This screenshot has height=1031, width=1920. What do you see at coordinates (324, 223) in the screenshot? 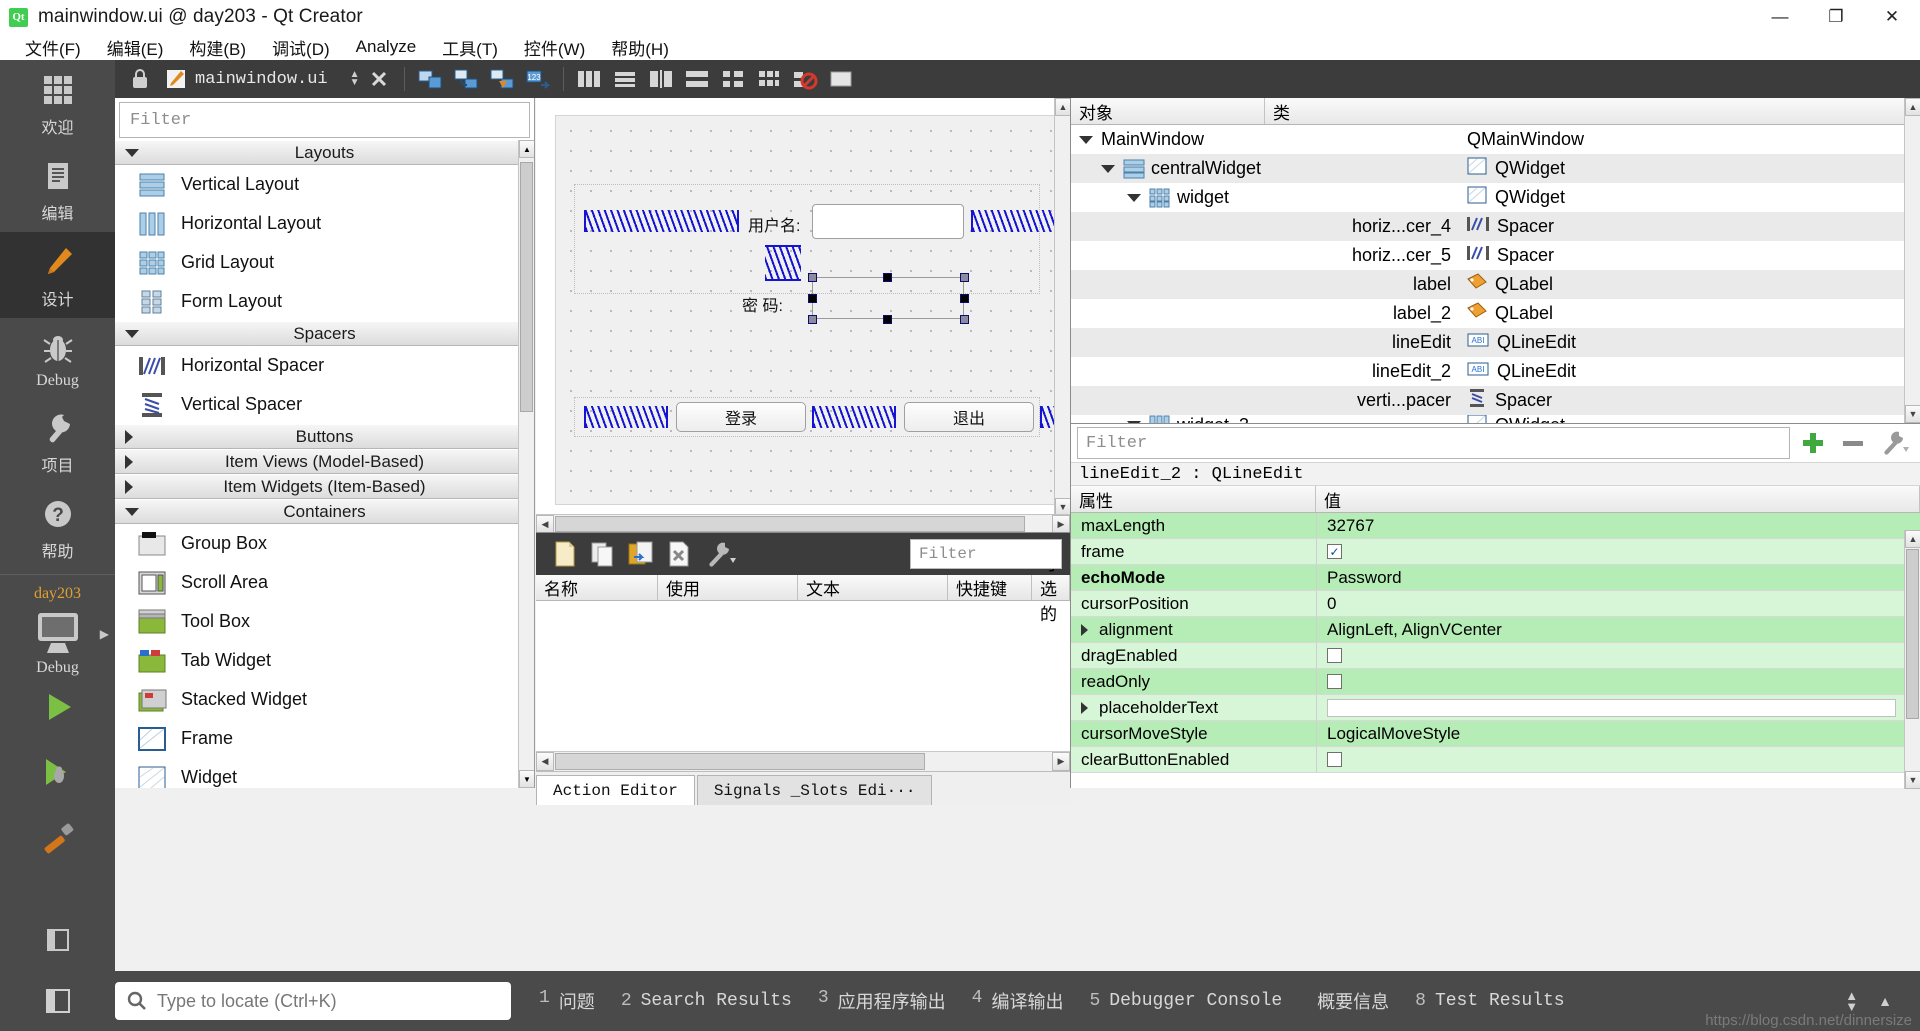
I see `widget-item-horizontal-layout: Horizontal Layout` at bounding box center [324, 223].